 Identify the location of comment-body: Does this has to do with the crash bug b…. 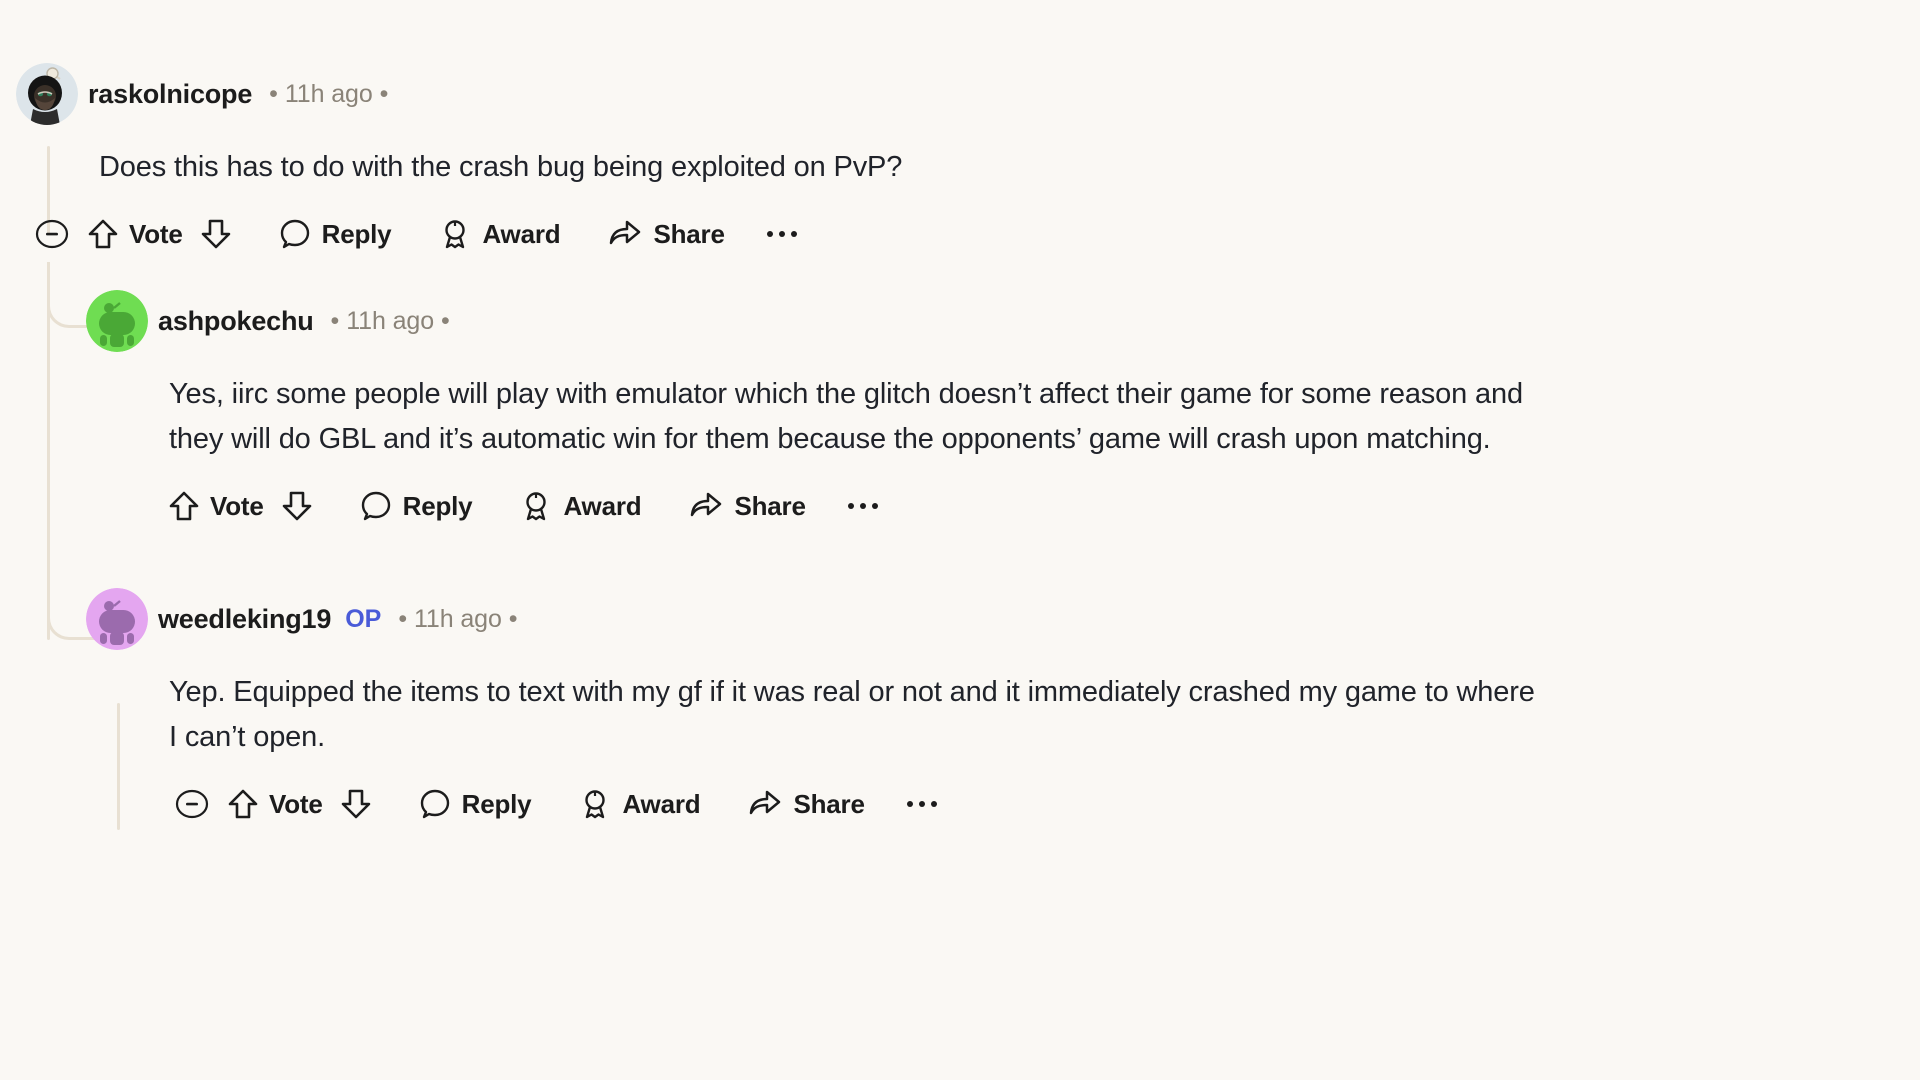
(501, 167).